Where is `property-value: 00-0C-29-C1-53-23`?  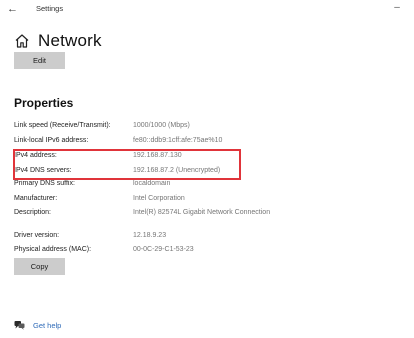
property-value: 00-0C-29-C1-53-23 is located at coordinates (203, 250).